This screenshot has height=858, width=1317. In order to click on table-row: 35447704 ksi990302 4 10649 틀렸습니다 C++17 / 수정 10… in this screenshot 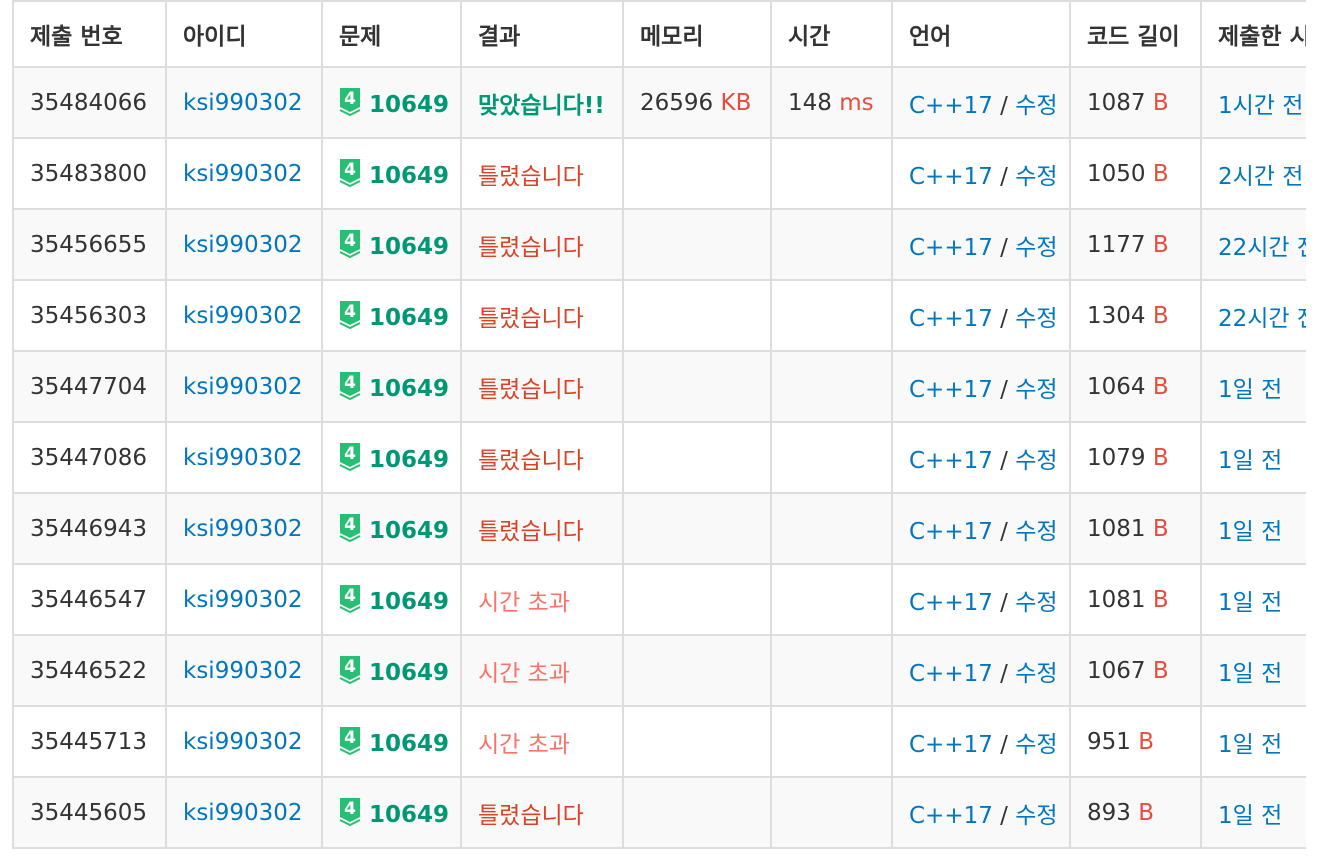, I will do `click(659, 386)`.